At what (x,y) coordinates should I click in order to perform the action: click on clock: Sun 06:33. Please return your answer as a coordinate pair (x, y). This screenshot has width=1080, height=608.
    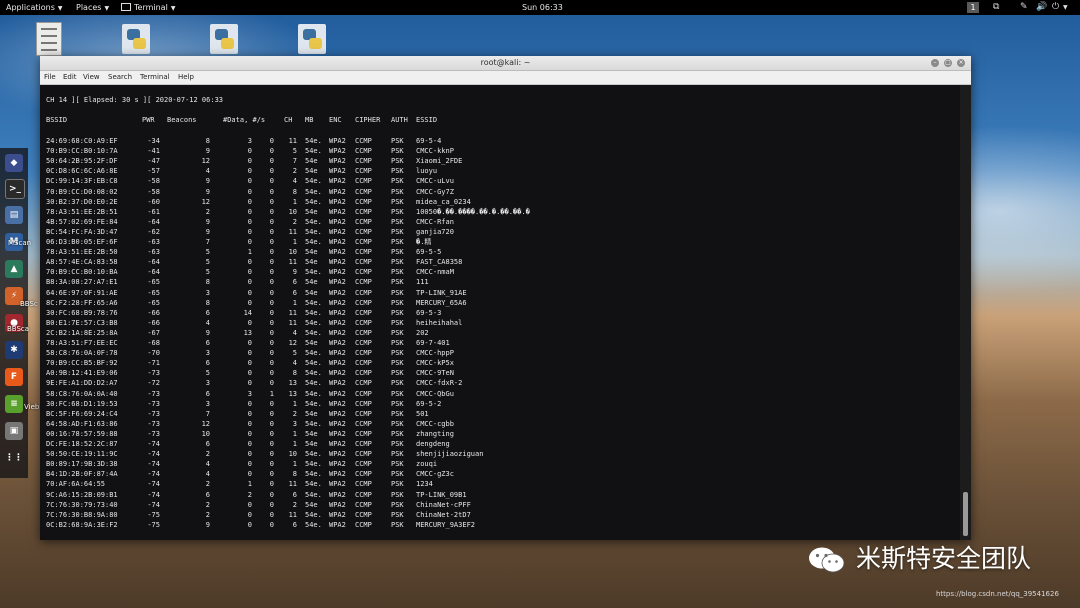
    Looking at the image, I should click on (542, 7).